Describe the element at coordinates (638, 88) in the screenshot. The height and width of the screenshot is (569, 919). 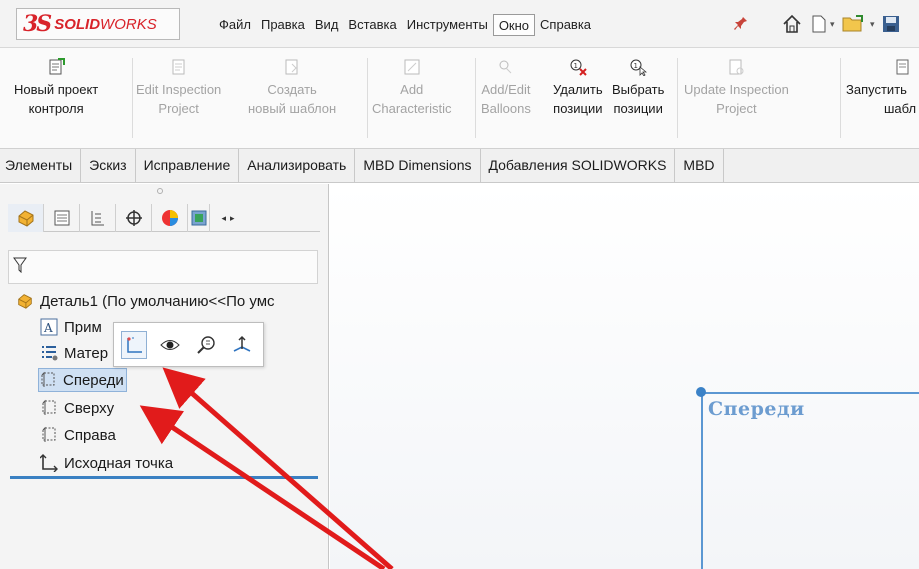
I see `select-balloons-button: 1 Выбрать позиции` at that location.